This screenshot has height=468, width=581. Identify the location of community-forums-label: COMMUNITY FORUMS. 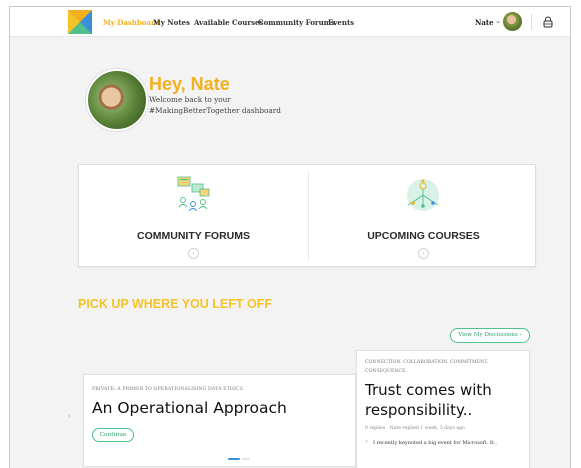
(193, 236).